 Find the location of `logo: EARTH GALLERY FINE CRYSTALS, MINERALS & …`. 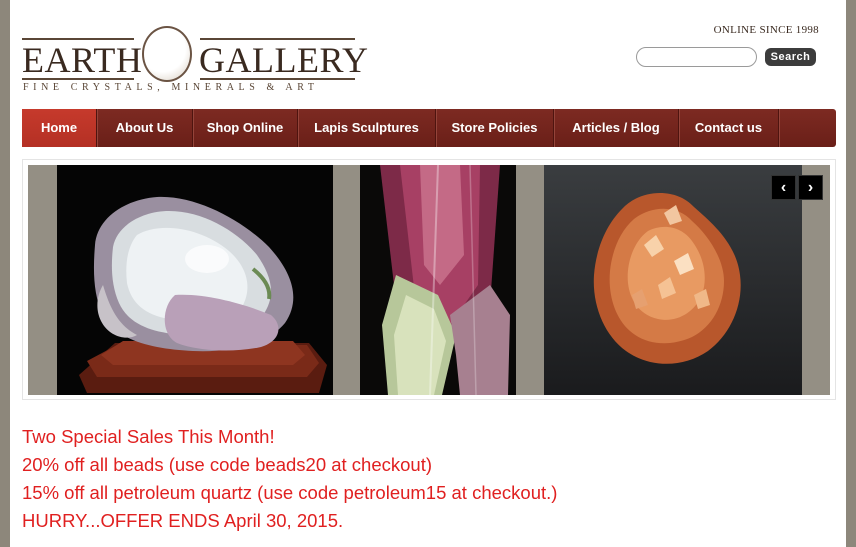

logo: EARTH GALLERY FINE CRYSTALS, MINERALS & … is located at coordinates (195, 61).